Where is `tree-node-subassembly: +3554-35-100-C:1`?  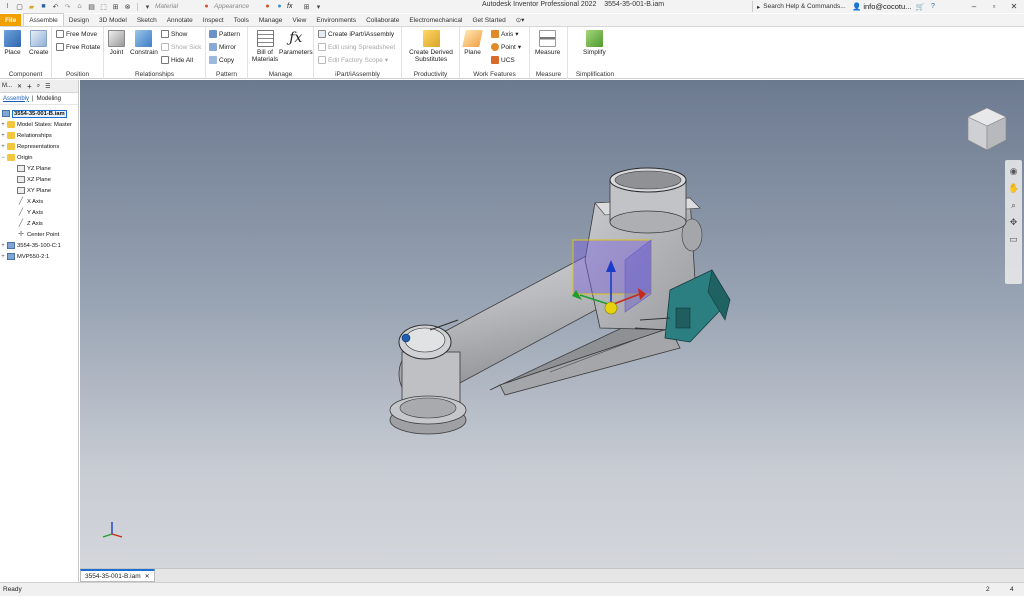
tree-node-subassembly: +3554-35-100-C:1 is located at coordinates (39, 245).